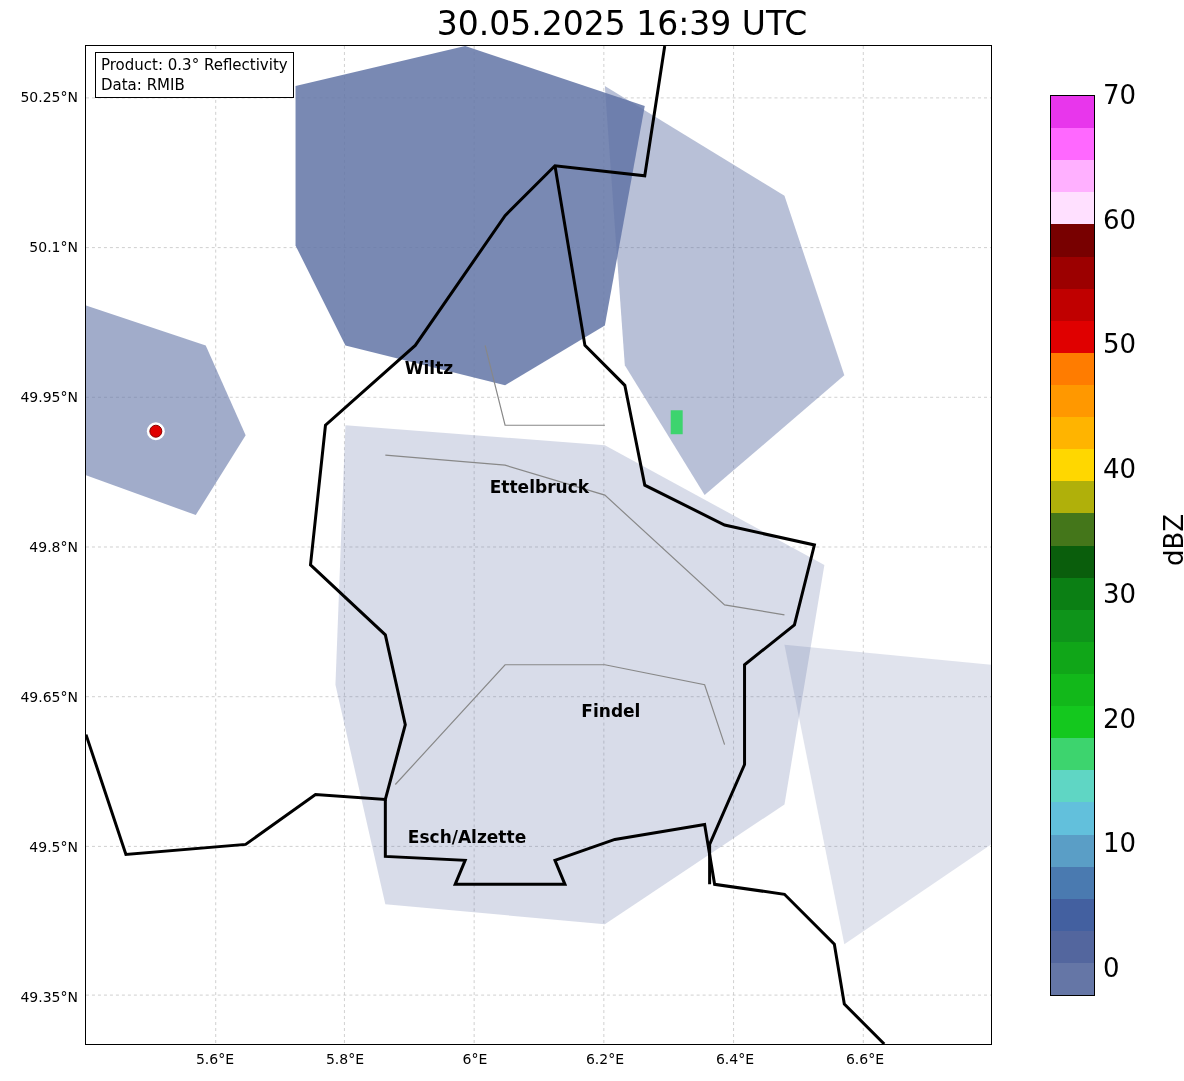 The image size is (1184, 1081). What do you see at coordinates (54, 247) in the screenshot?
I see `axis-tick-label: 50.1°N` at bounding box center [54, 247].